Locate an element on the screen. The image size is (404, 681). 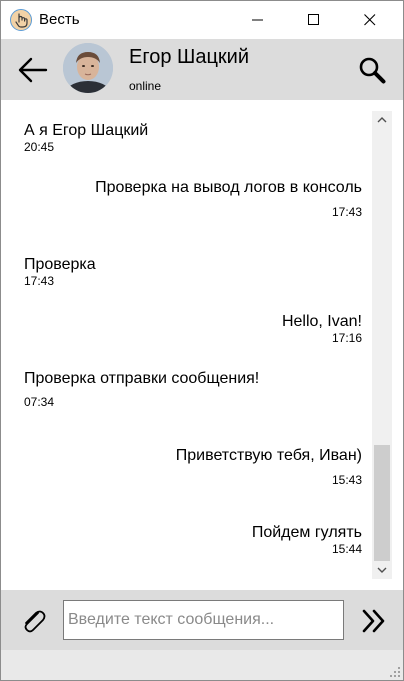
contact-name: Егор Шацкий is located at coordinates (189, 57).